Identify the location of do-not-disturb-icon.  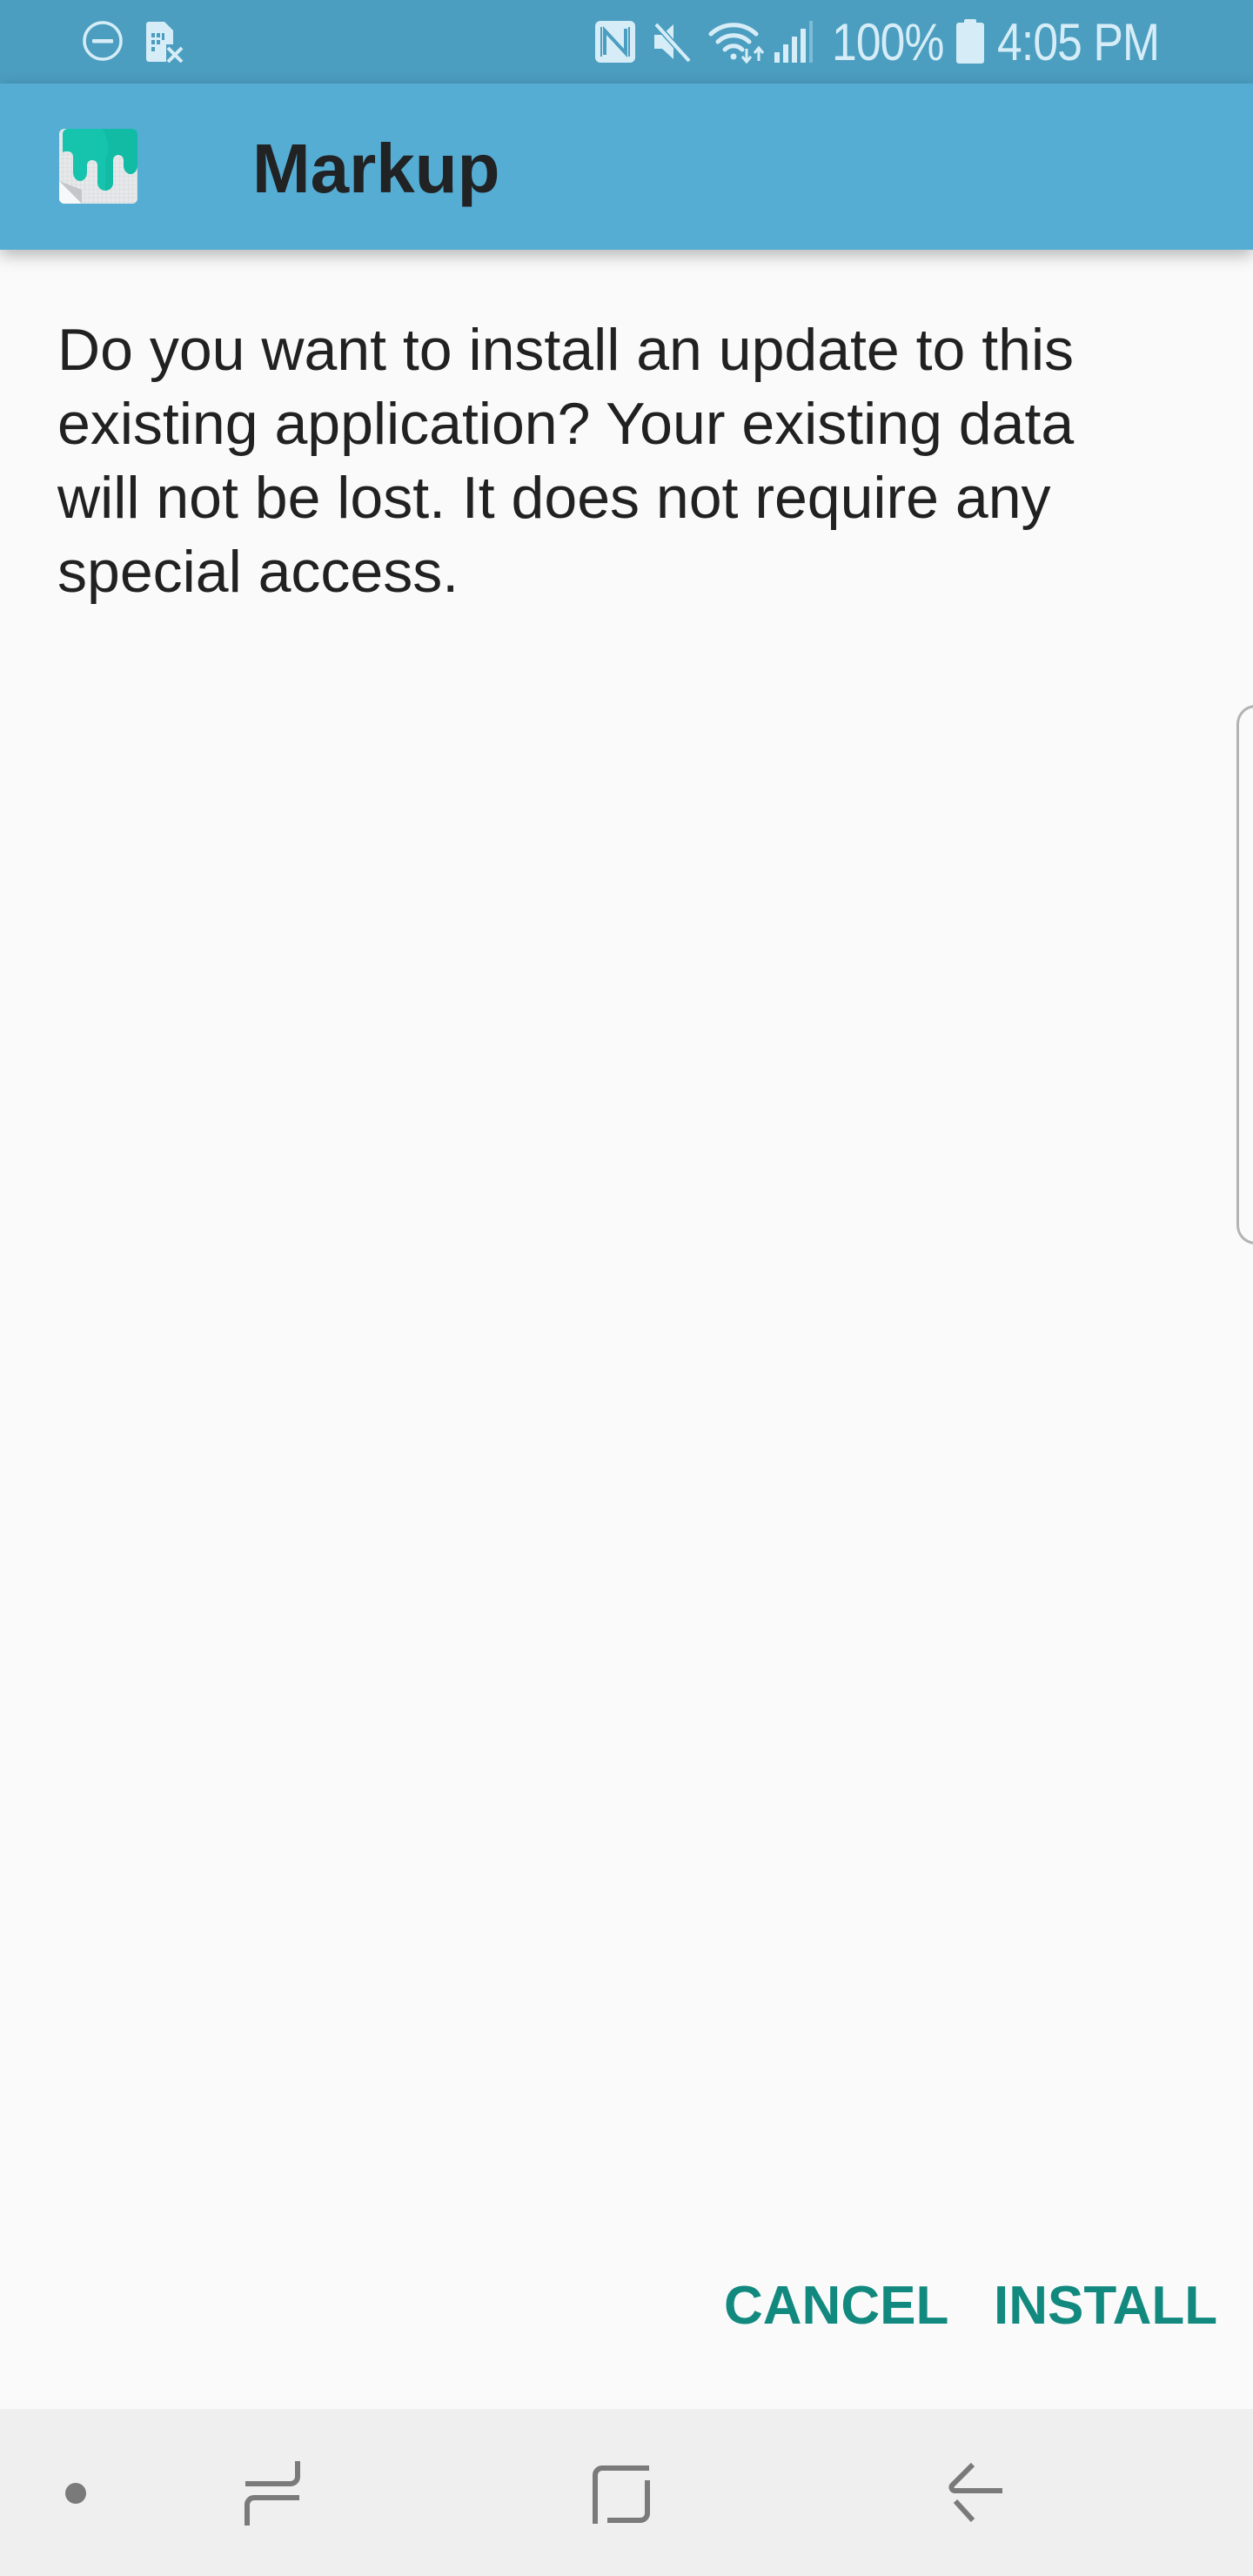
(103, 41).